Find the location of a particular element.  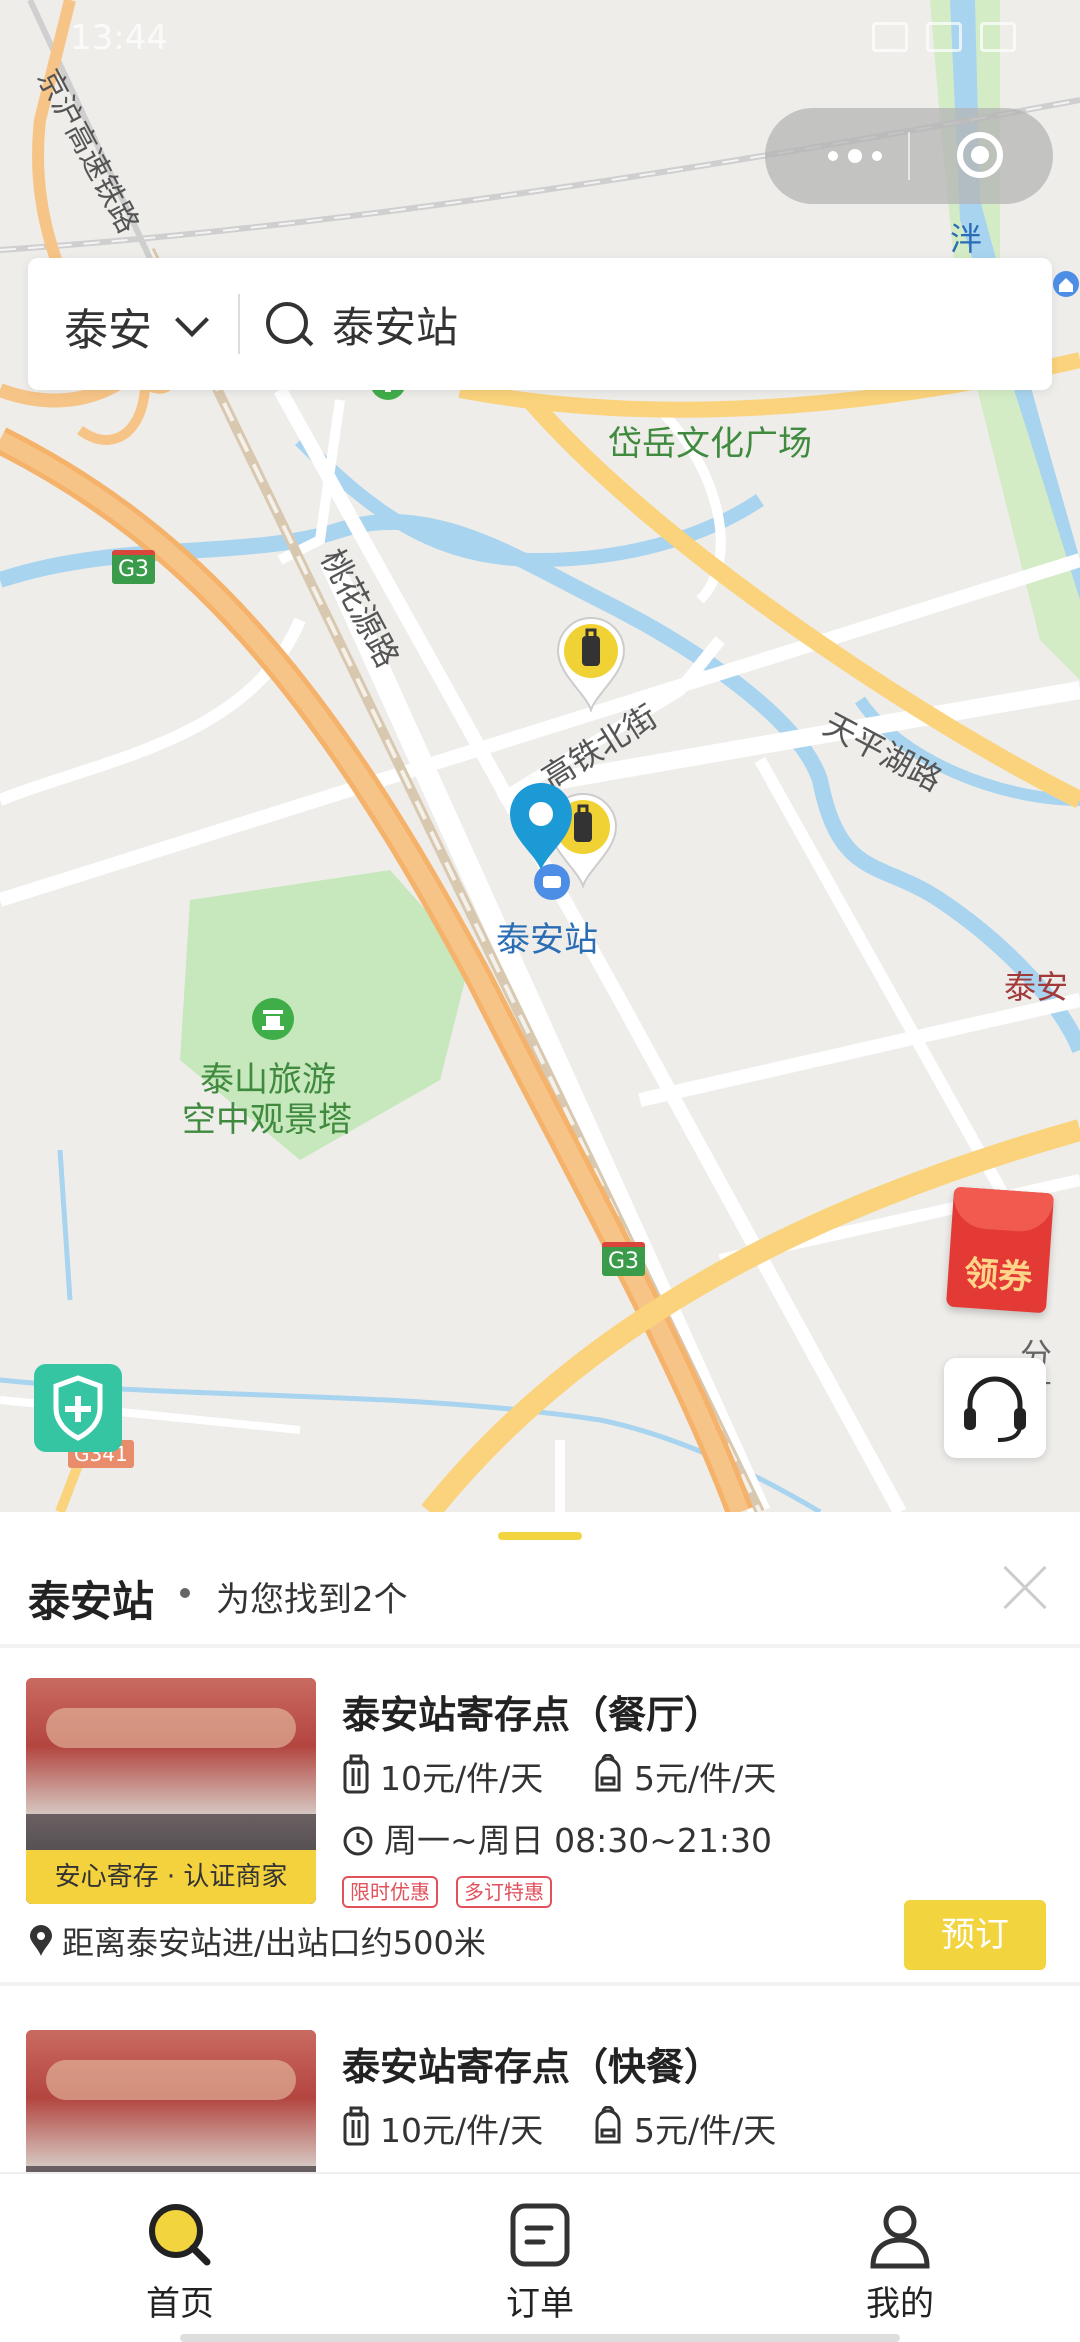

capsule-divider is located at coordinates (909, 156).